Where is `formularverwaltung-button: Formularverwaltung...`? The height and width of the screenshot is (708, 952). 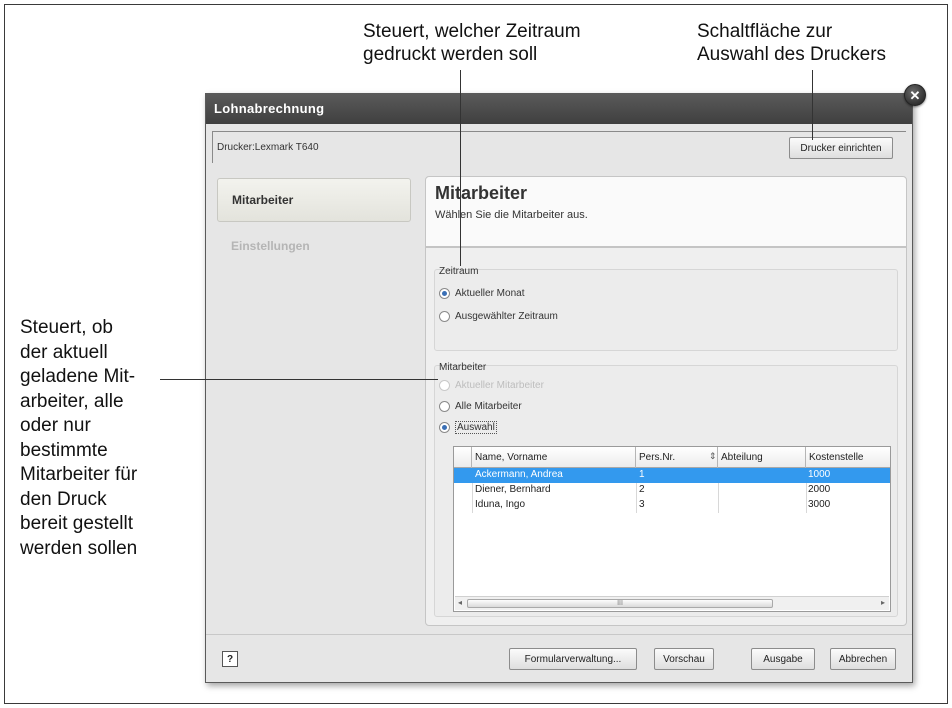
formularverwaltung-button: Formularverwaltung... is located at coordinates (573, 659).